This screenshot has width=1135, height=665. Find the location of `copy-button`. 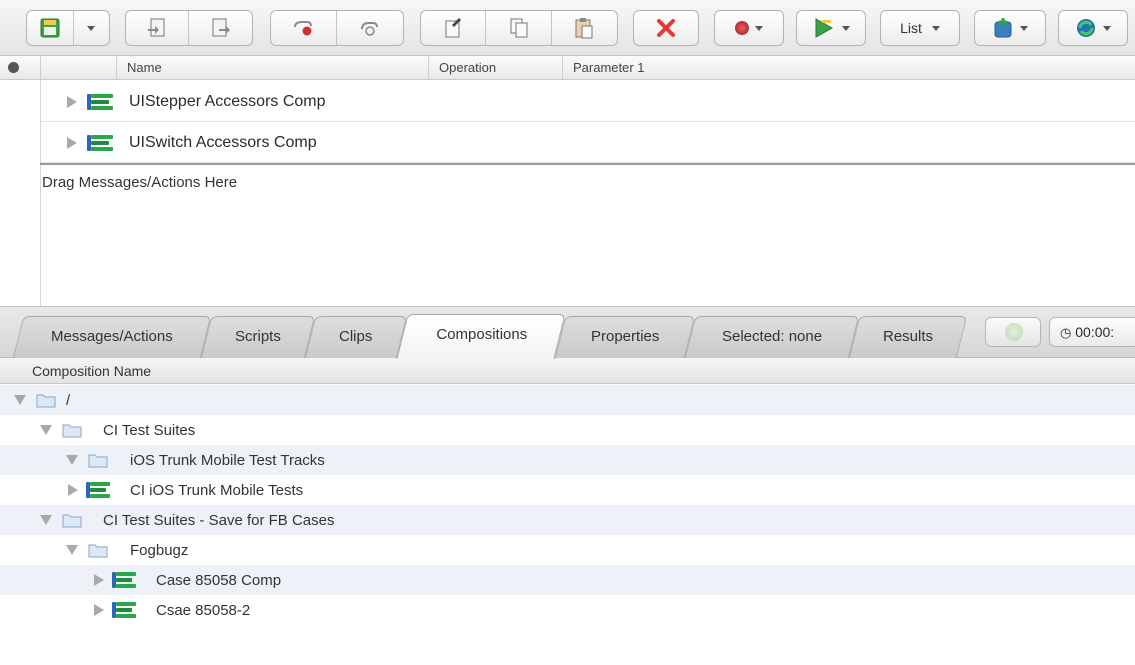

copy-button is located at coordinates (519, 28).